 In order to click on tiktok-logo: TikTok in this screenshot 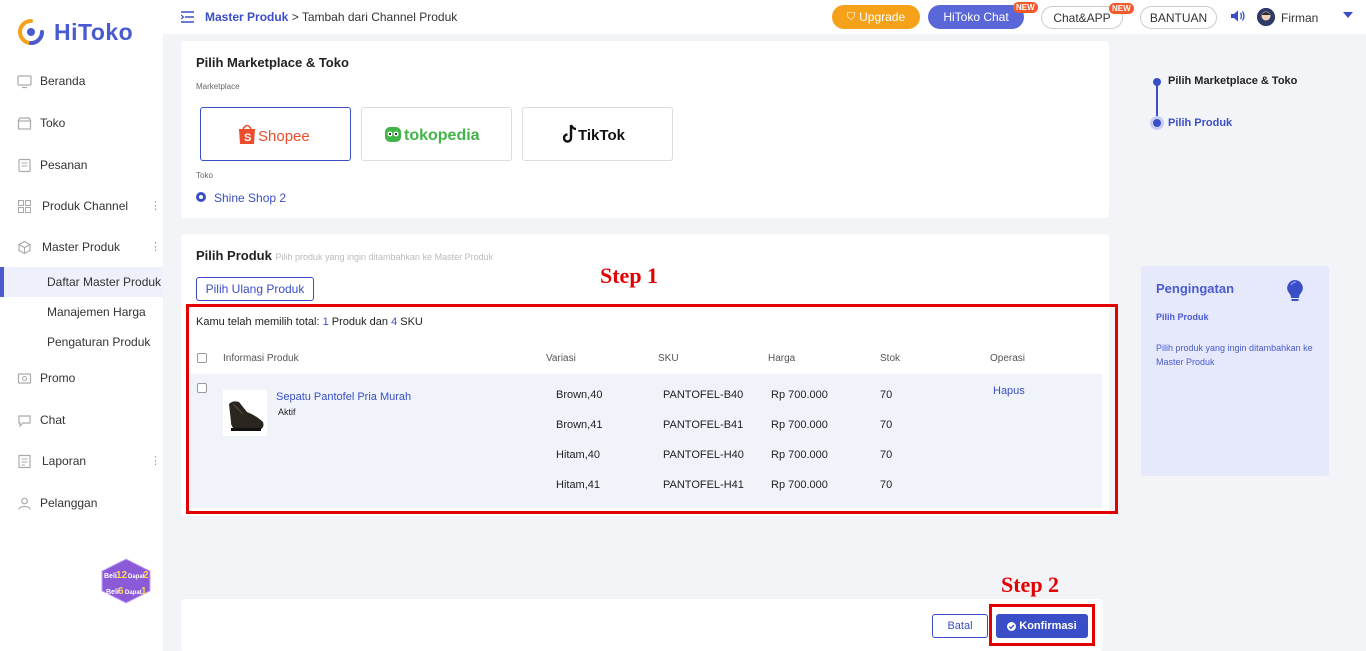, I will do `click(594, 134)`.